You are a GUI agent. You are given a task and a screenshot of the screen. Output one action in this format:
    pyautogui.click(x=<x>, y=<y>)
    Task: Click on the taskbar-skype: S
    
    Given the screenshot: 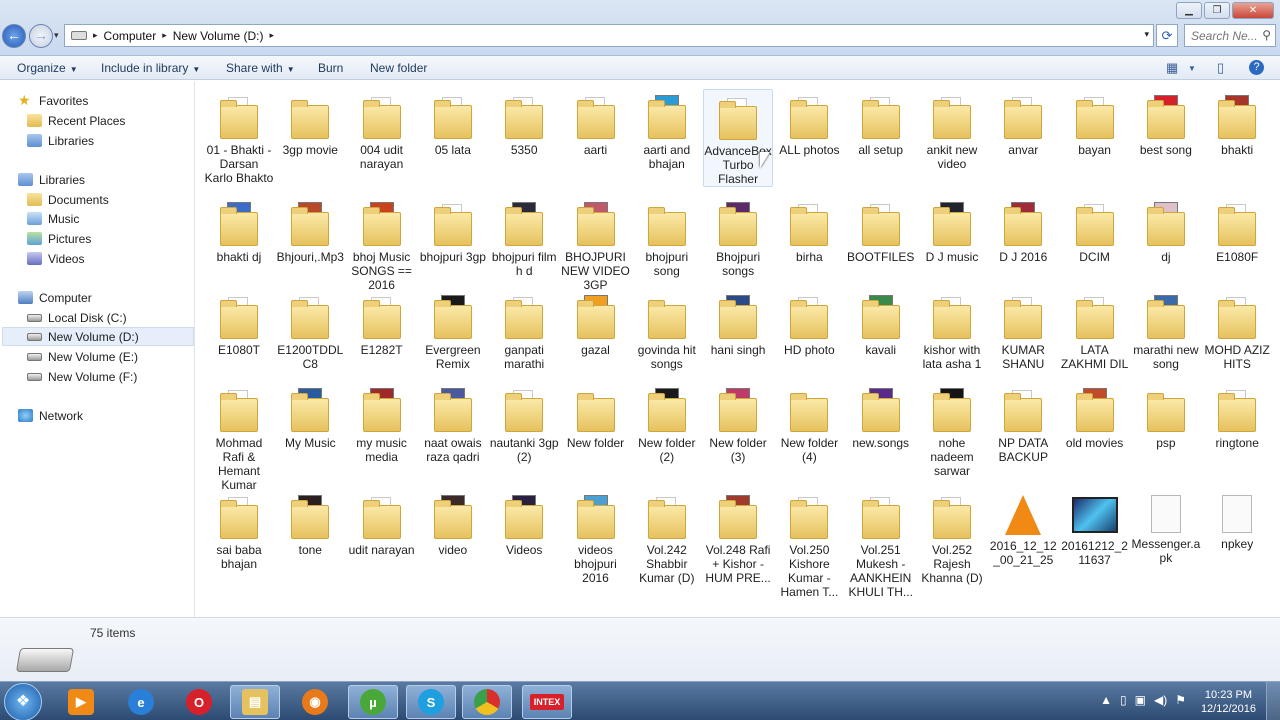 What is the action you would take?
    pyautogui.click(x=431, y=702)
    